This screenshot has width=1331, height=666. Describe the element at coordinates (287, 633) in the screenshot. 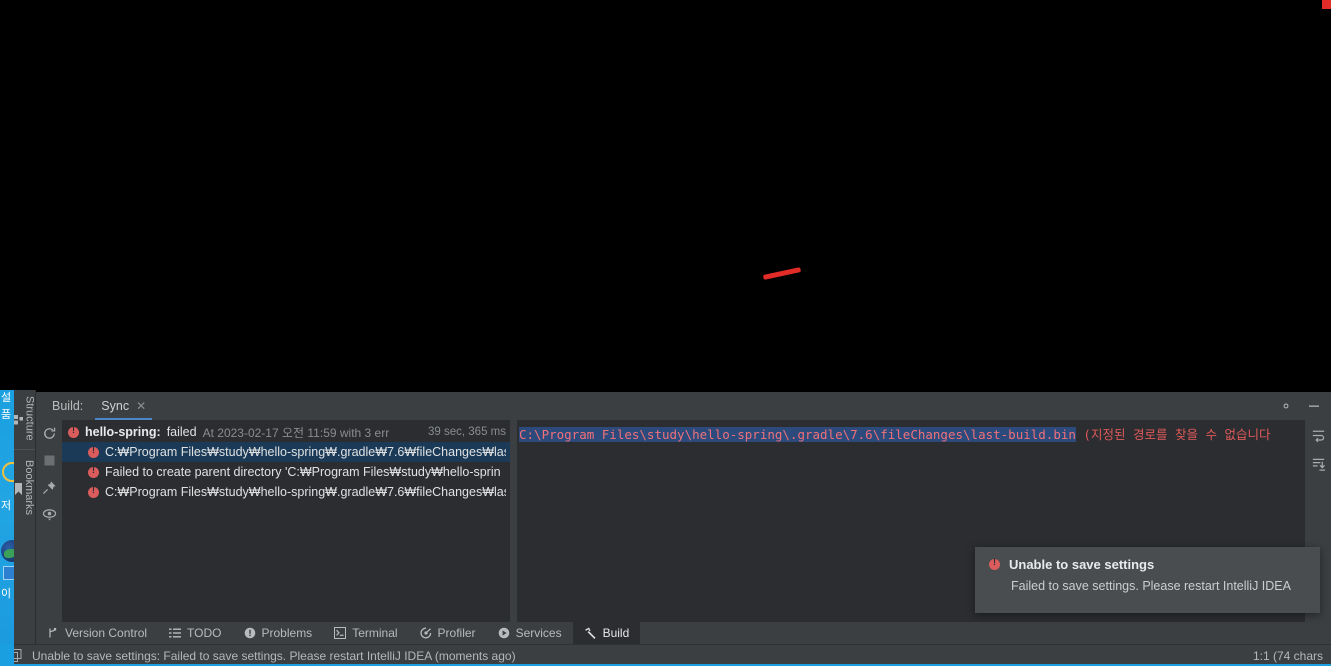

I see `tab-problems-label: Problems` at that location.